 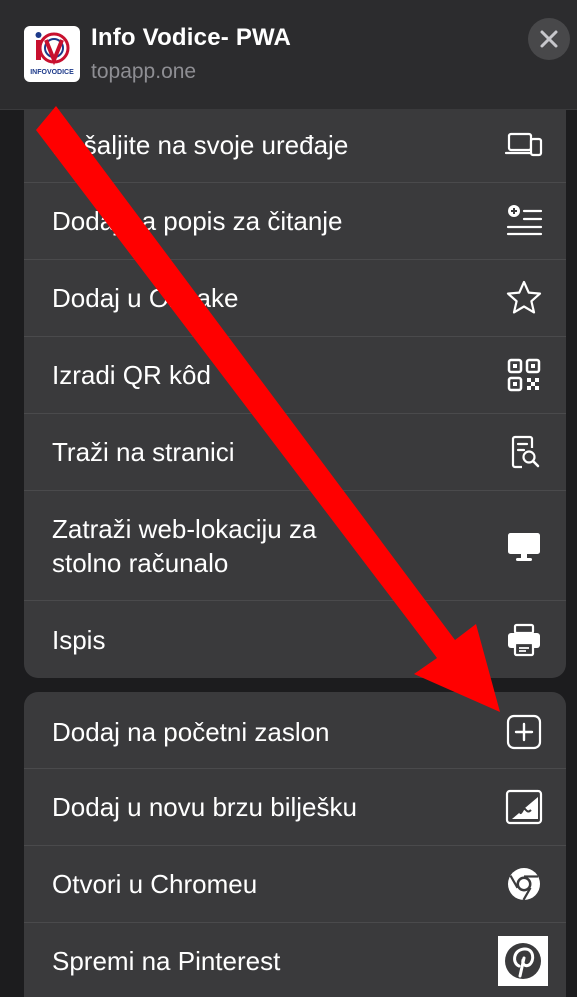 What do you see at coordinates (524, 640) in the screenshot?
I see `printer-icon` at bounding box center [524, 640].